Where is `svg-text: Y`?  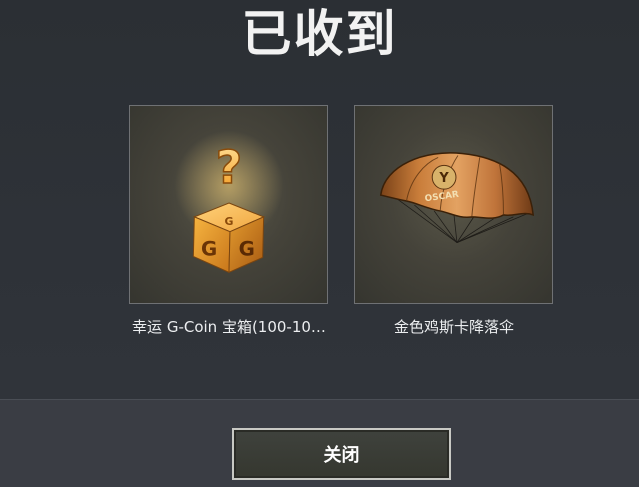 svg-text: Y is located at coordinates (443, 178).